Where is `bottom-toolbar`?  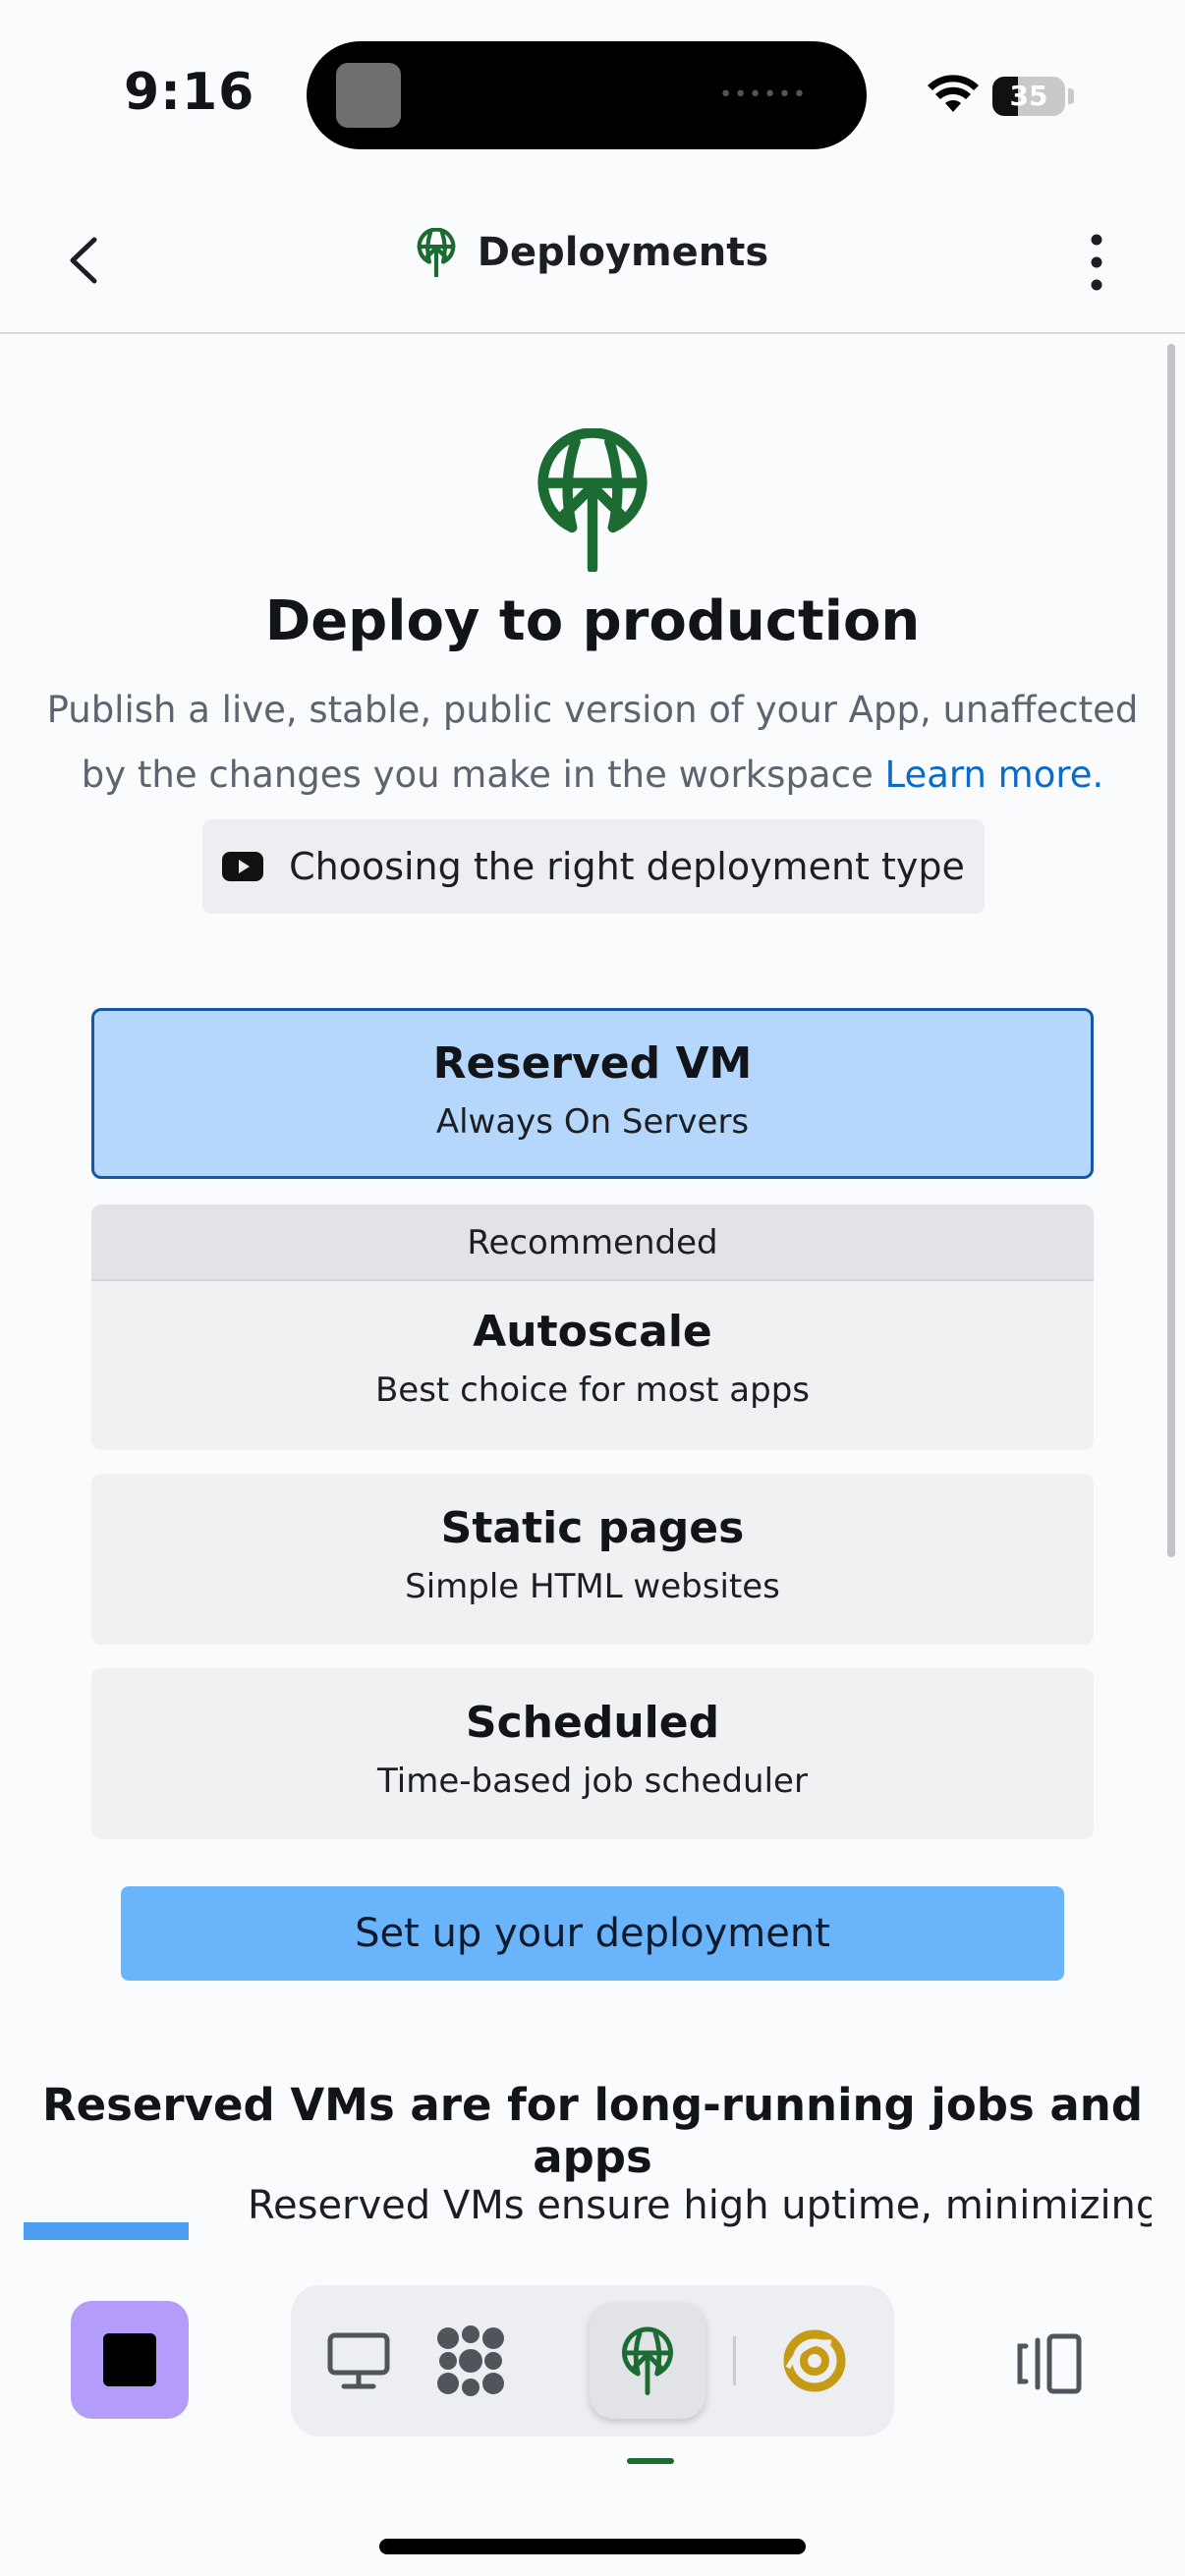 bottom-toolbar is located at coordinates (592, 2408).